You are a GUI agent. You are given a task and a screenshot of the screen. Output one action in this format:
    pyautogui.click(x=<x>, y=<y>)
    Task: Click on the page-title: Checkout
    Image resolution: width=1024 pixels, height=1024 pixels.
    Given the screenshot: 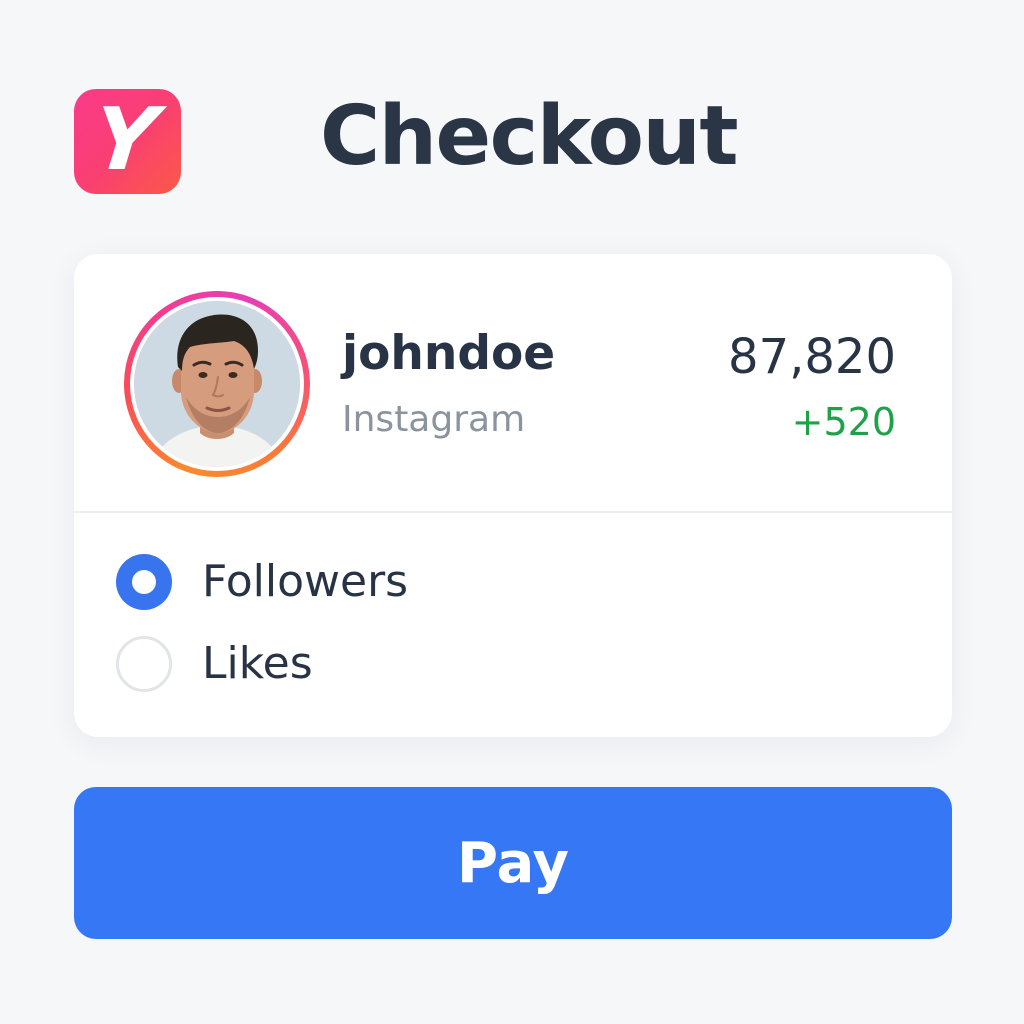 What is the action you would take?
    pyautogui.click(x=529, y=136)
    